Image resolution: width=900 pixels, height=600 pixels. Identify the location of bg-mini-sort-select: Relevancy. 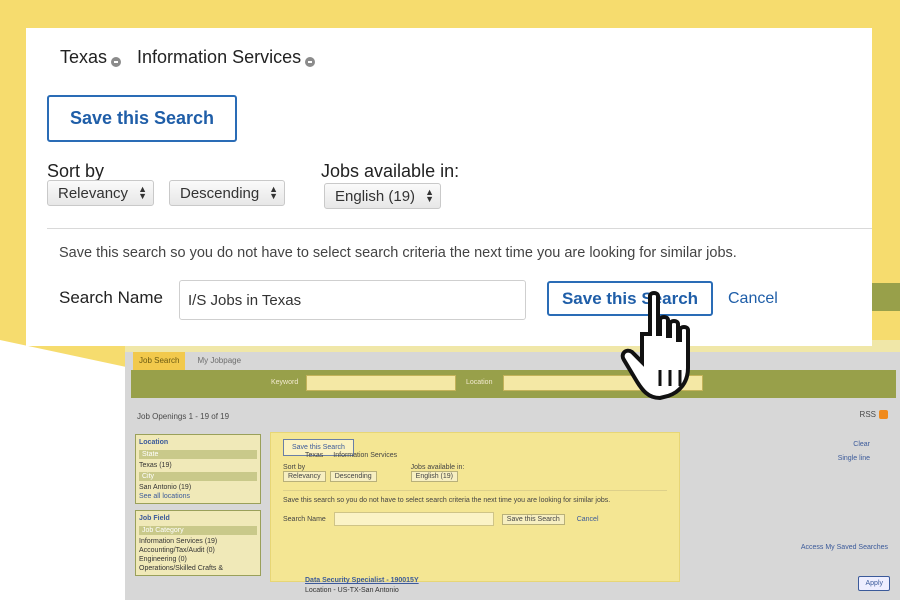
(304, 476).